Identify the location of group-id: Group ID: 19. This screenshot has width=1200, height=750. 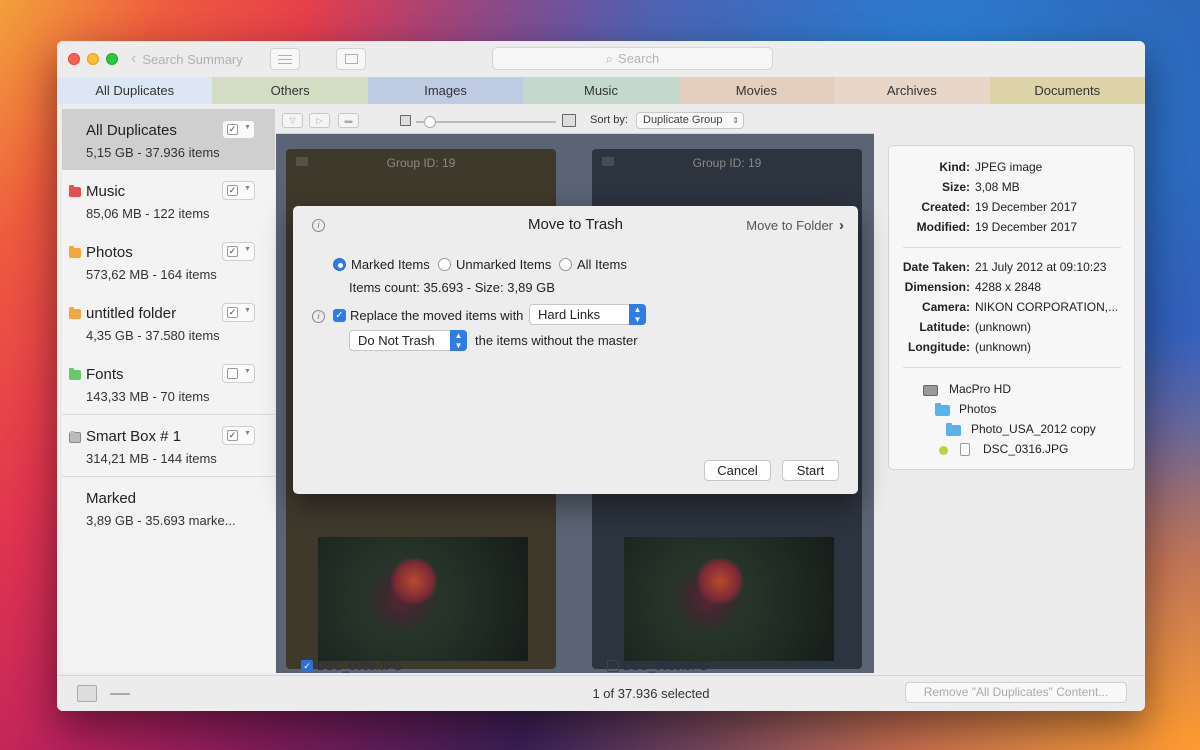
(421, 163).